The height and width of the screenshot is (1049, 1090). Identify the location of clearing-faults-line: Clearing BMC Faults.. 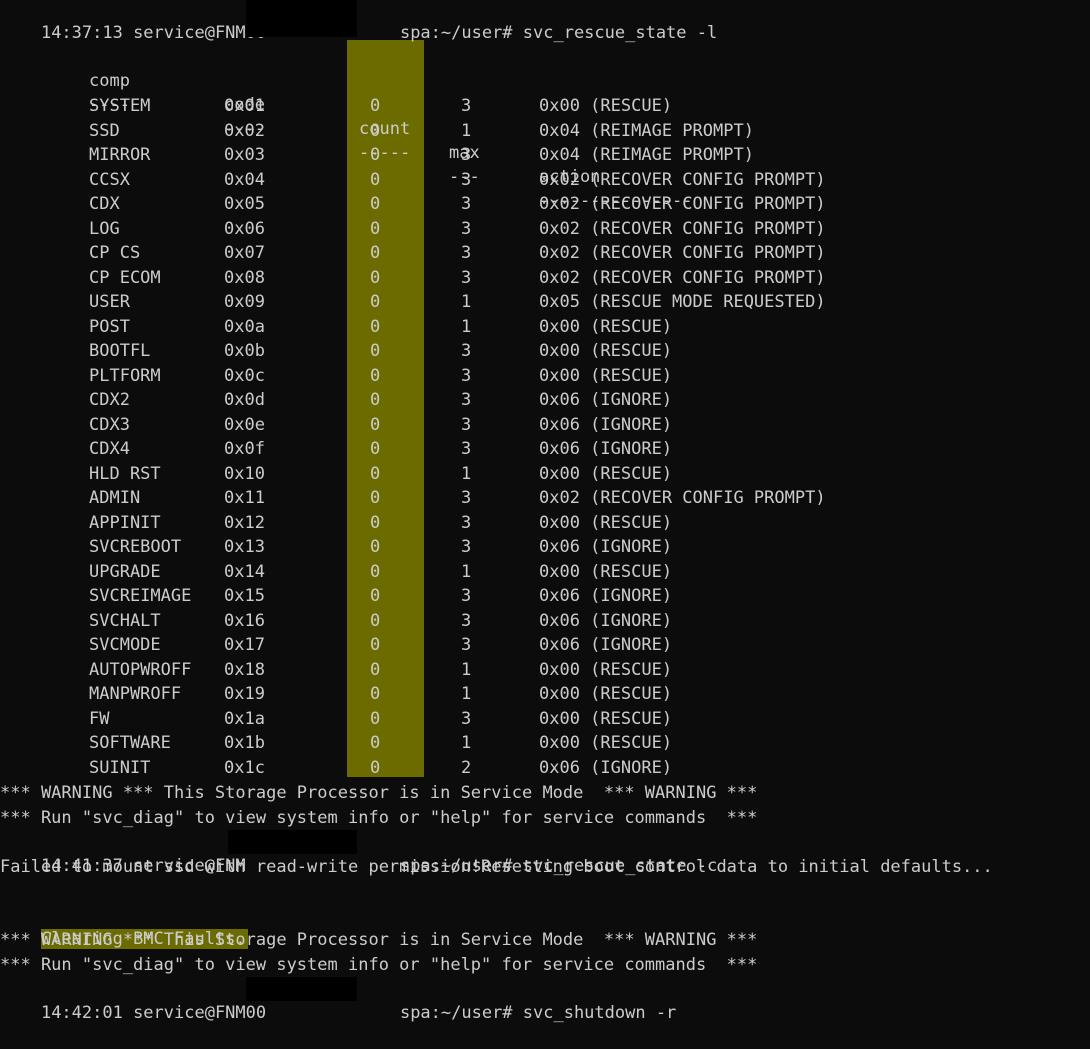
(124, 926).